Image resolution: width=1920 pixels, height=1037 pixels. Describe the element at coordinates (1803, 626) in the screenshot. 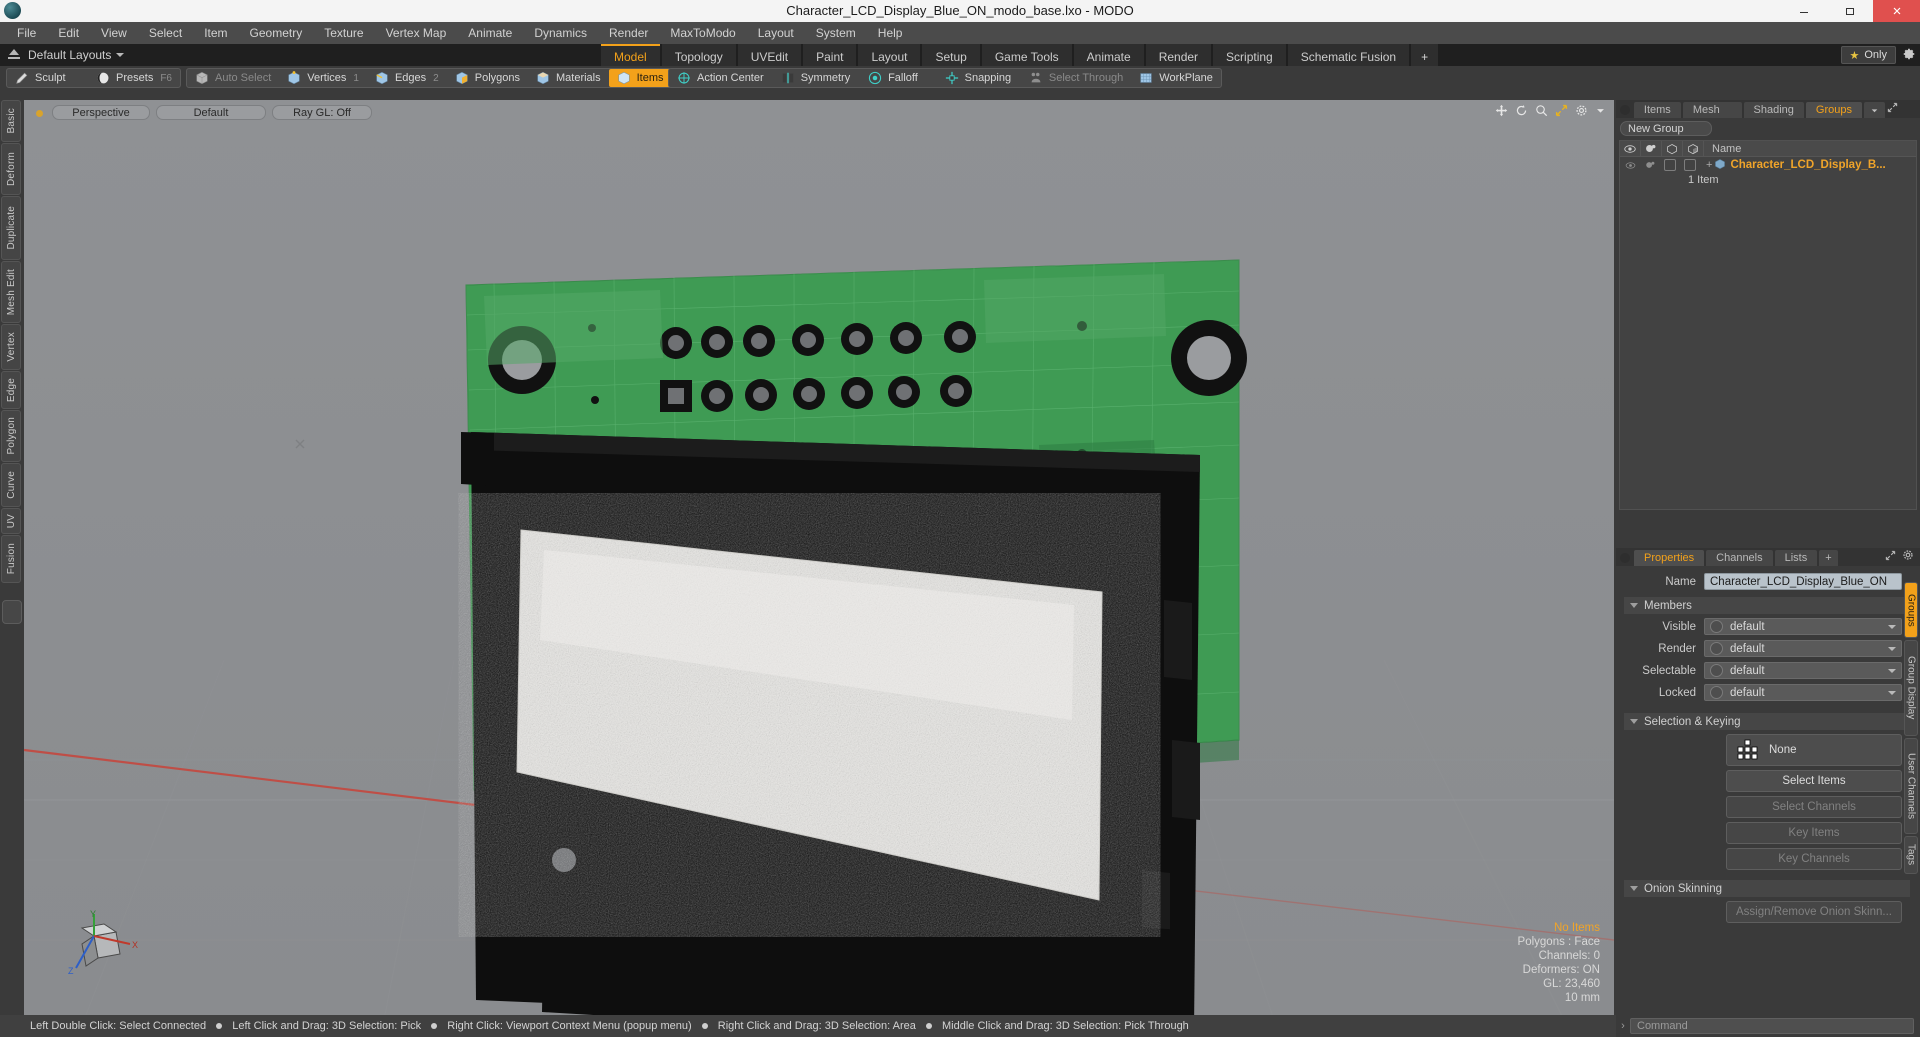

I see `visible-dropdown: default` at that location.